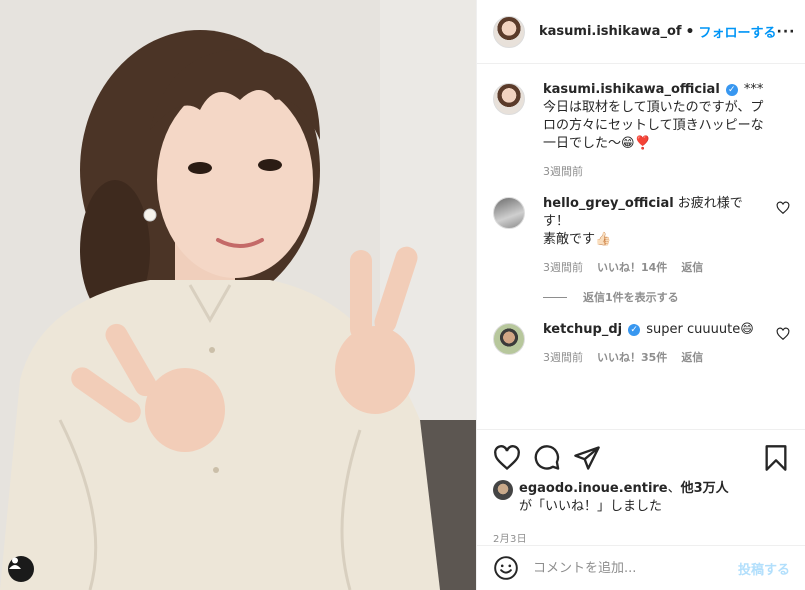 The height and width of the screenshot is (590, 805). Describe the element at coordinates (738, 31) in the screenshot. I see `follow-button: フォローする` at that location.